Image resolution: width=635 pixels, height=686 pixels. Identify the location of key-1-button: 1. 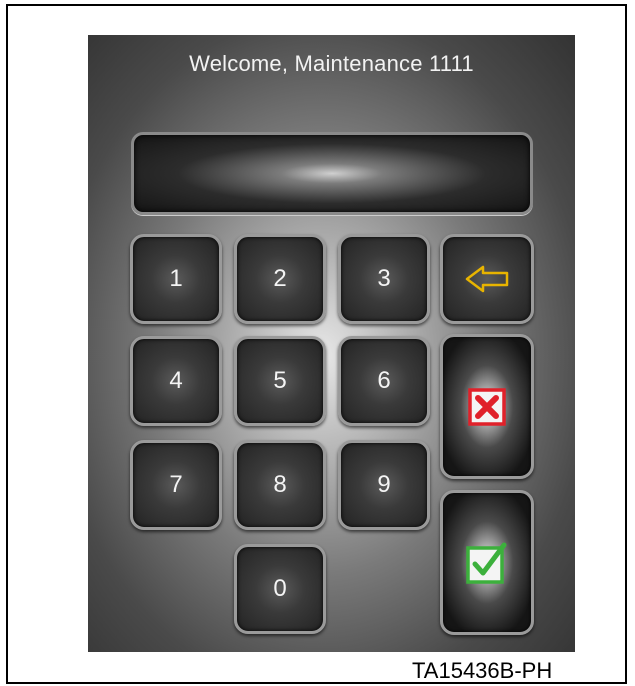
(176, 279).